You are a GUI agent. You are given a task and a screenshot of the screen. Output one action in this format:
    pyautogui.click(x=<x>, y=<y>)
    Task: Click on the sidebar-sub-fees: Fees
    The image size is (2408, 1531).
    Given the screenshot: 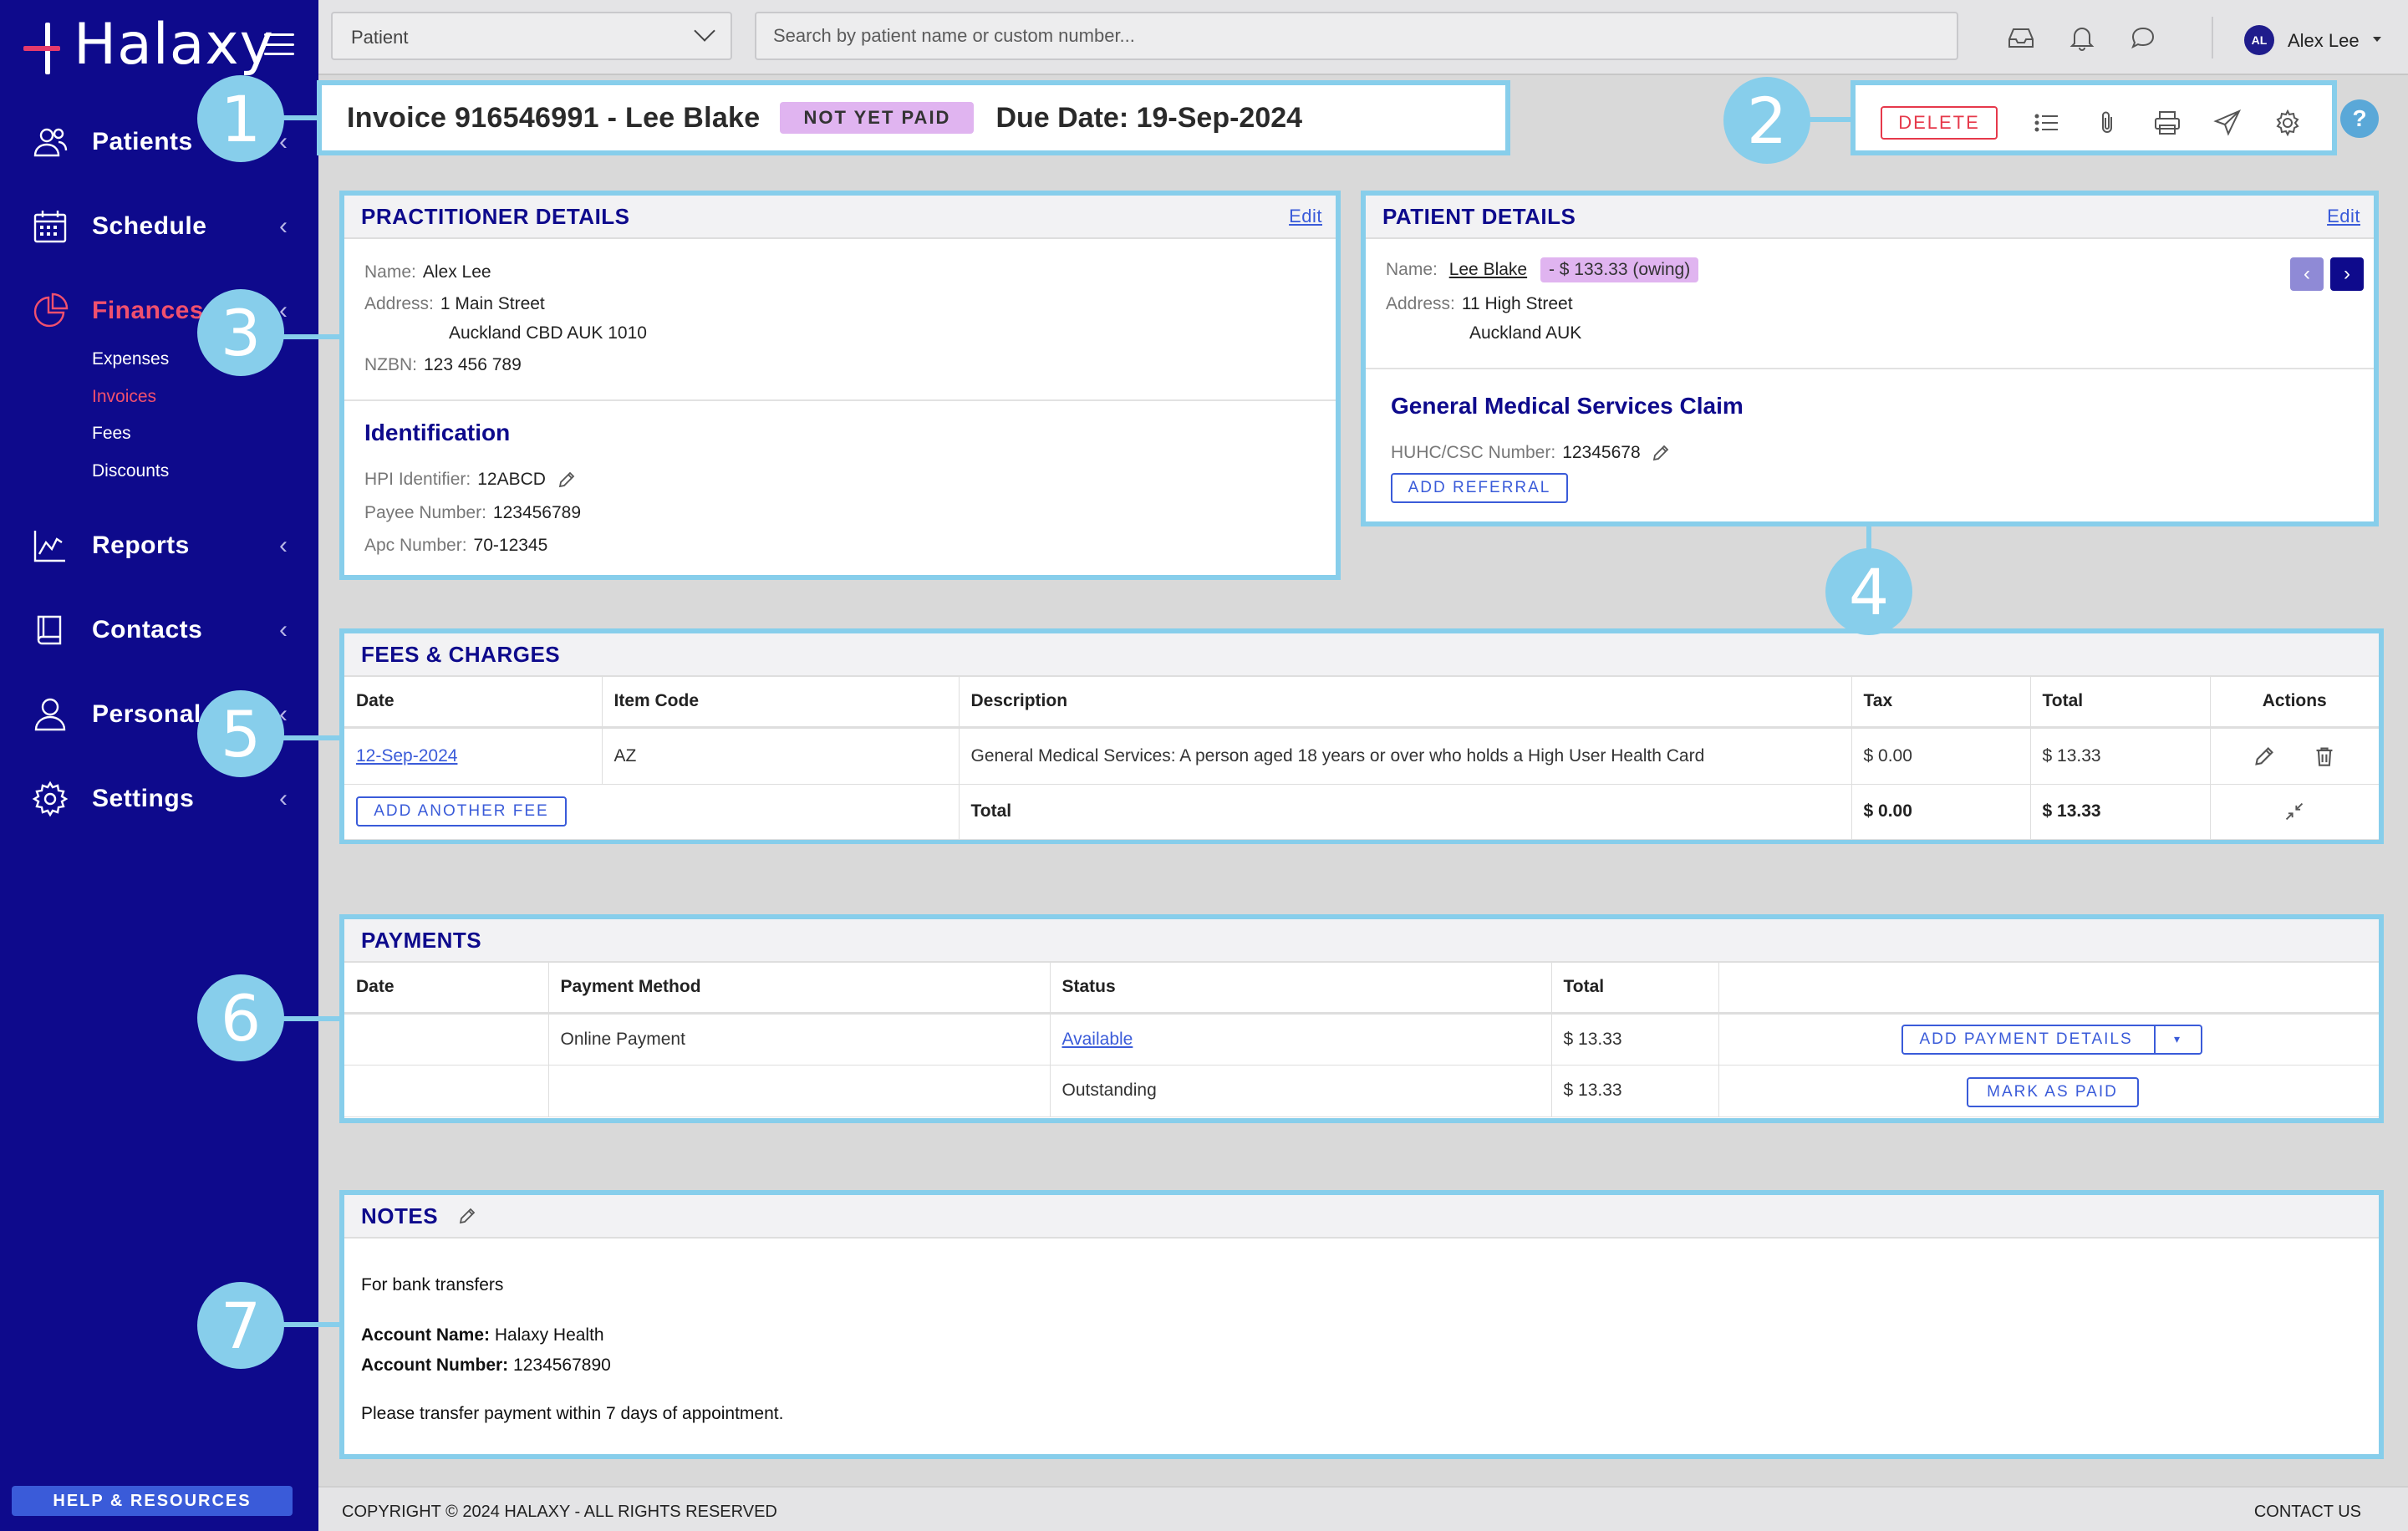 What is the action you would take?
    pyautogui.click(x=111, y=434)
    